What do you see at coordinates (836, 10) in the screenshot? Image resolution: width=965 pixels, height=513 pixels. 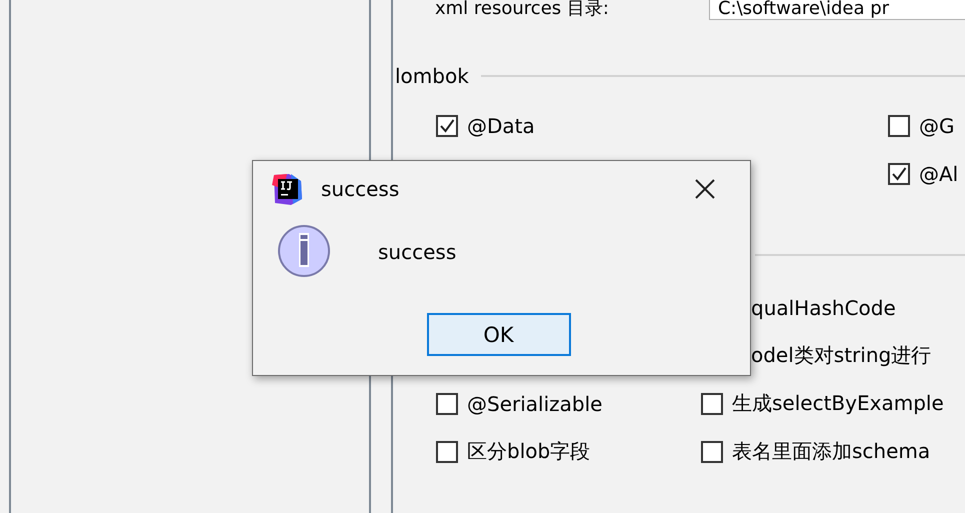 I see `path-field: C:\software\idea pr` at bounding box center [836, 10].